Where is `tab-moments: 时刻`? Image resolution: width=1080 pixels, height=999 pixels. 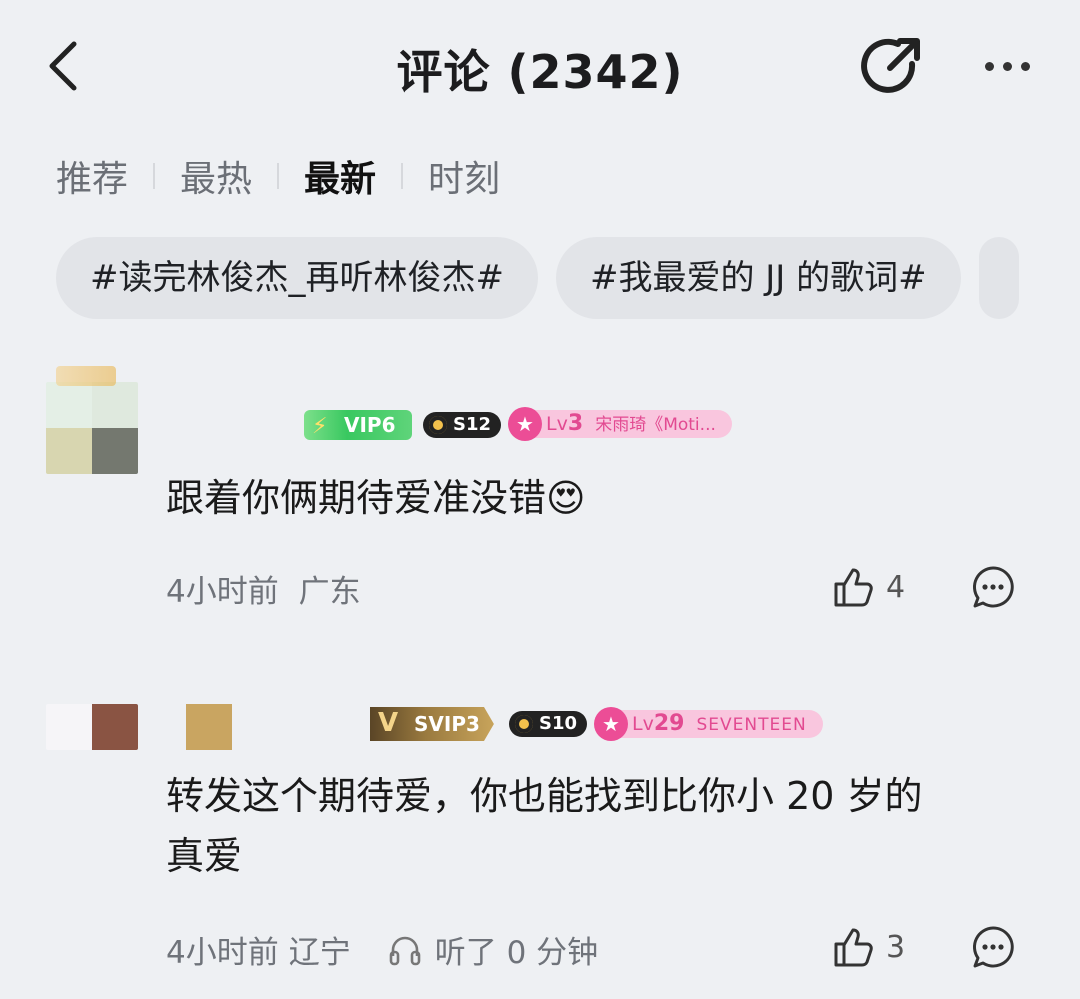
tab-moments: 时刻 is located at coordinates (464, 176).